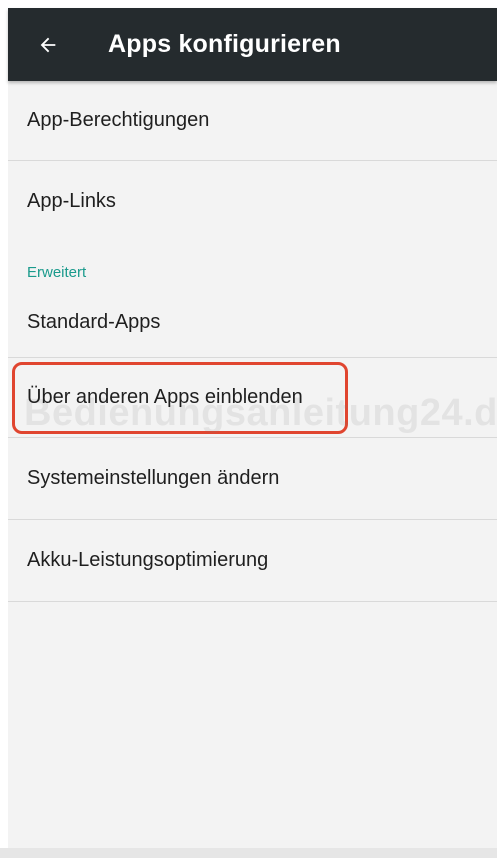 This screenshot has width=497, height=858. Describe the element at coordinates (224, 44) in the screenshot. I see `page-title: Apps konfigurieren` at that location.